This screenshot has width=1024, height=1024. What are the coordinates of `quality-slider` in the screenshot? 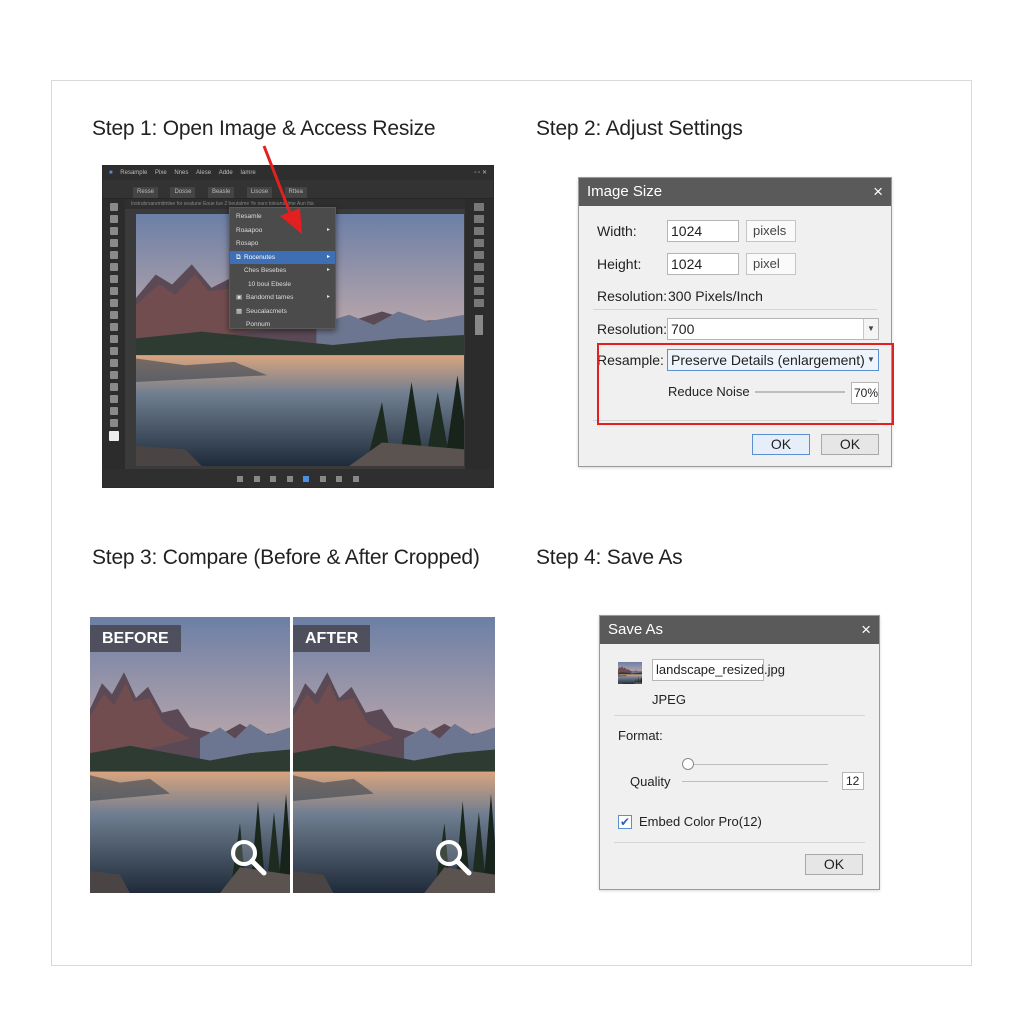 It's located at (755, 781).